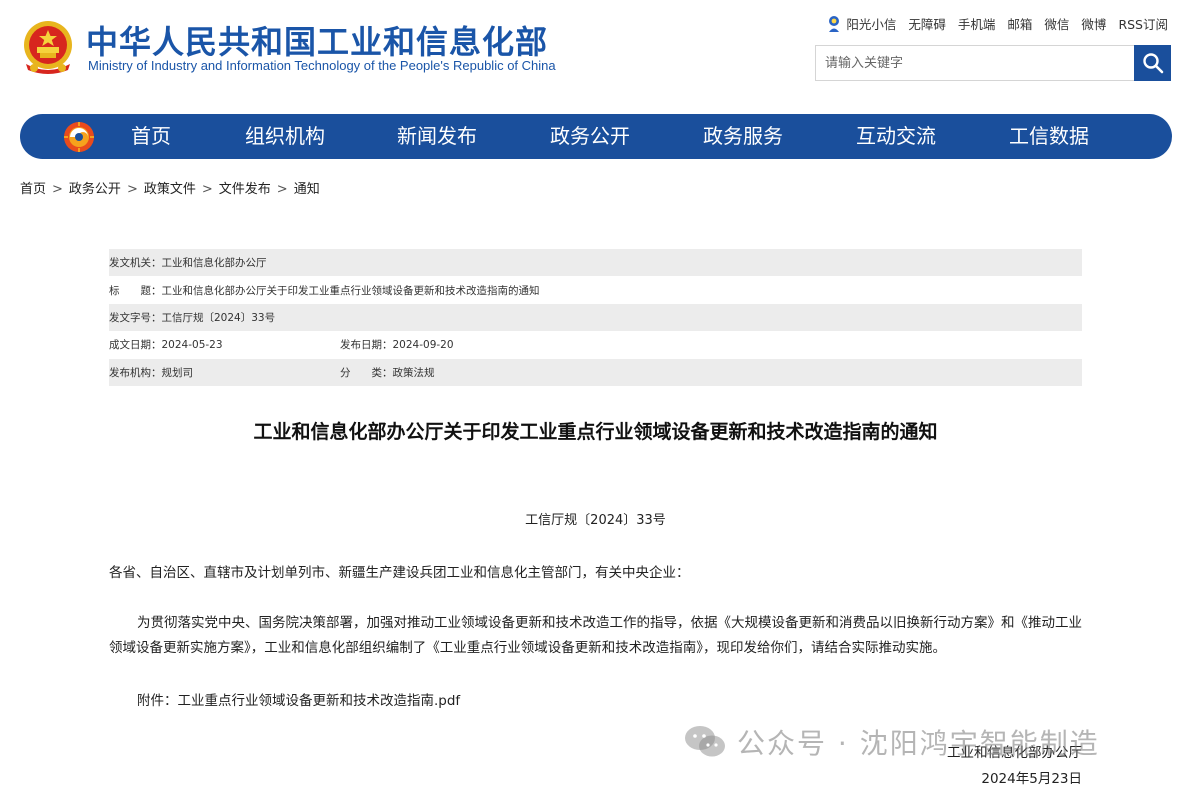  Describe the element at coordinates (437, 136) in the screenshot. I see `nav-news: 新闻发布` at that location.